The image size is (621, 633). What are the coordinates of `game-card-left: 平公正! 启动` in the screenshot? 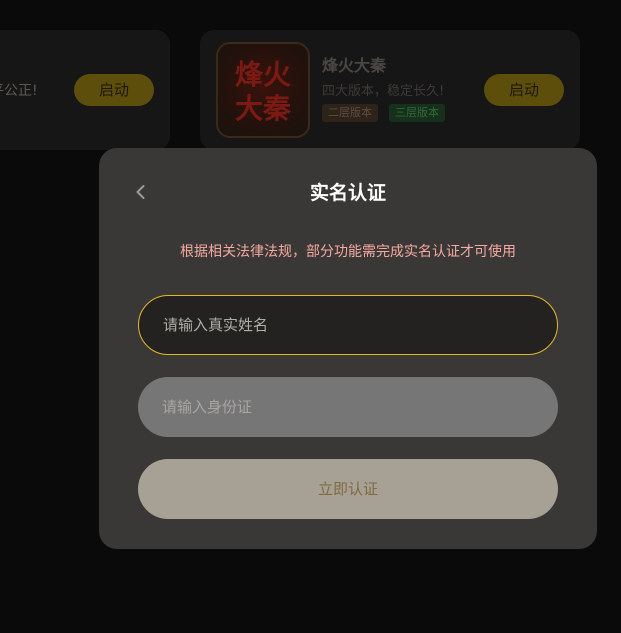 It's located at (85, 90).